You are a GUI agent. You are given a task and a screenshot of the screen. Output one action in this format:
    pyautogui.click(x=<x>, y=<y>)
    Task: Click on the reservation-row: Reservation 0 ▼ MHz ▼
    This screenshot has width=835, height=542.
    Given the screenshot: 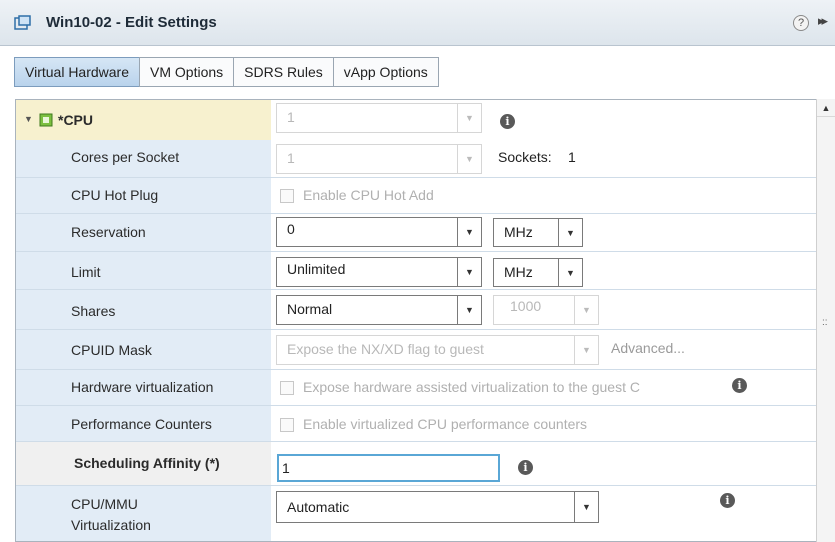 What is the action you would take?
    pyautogui.click(x=416, y=233)
    